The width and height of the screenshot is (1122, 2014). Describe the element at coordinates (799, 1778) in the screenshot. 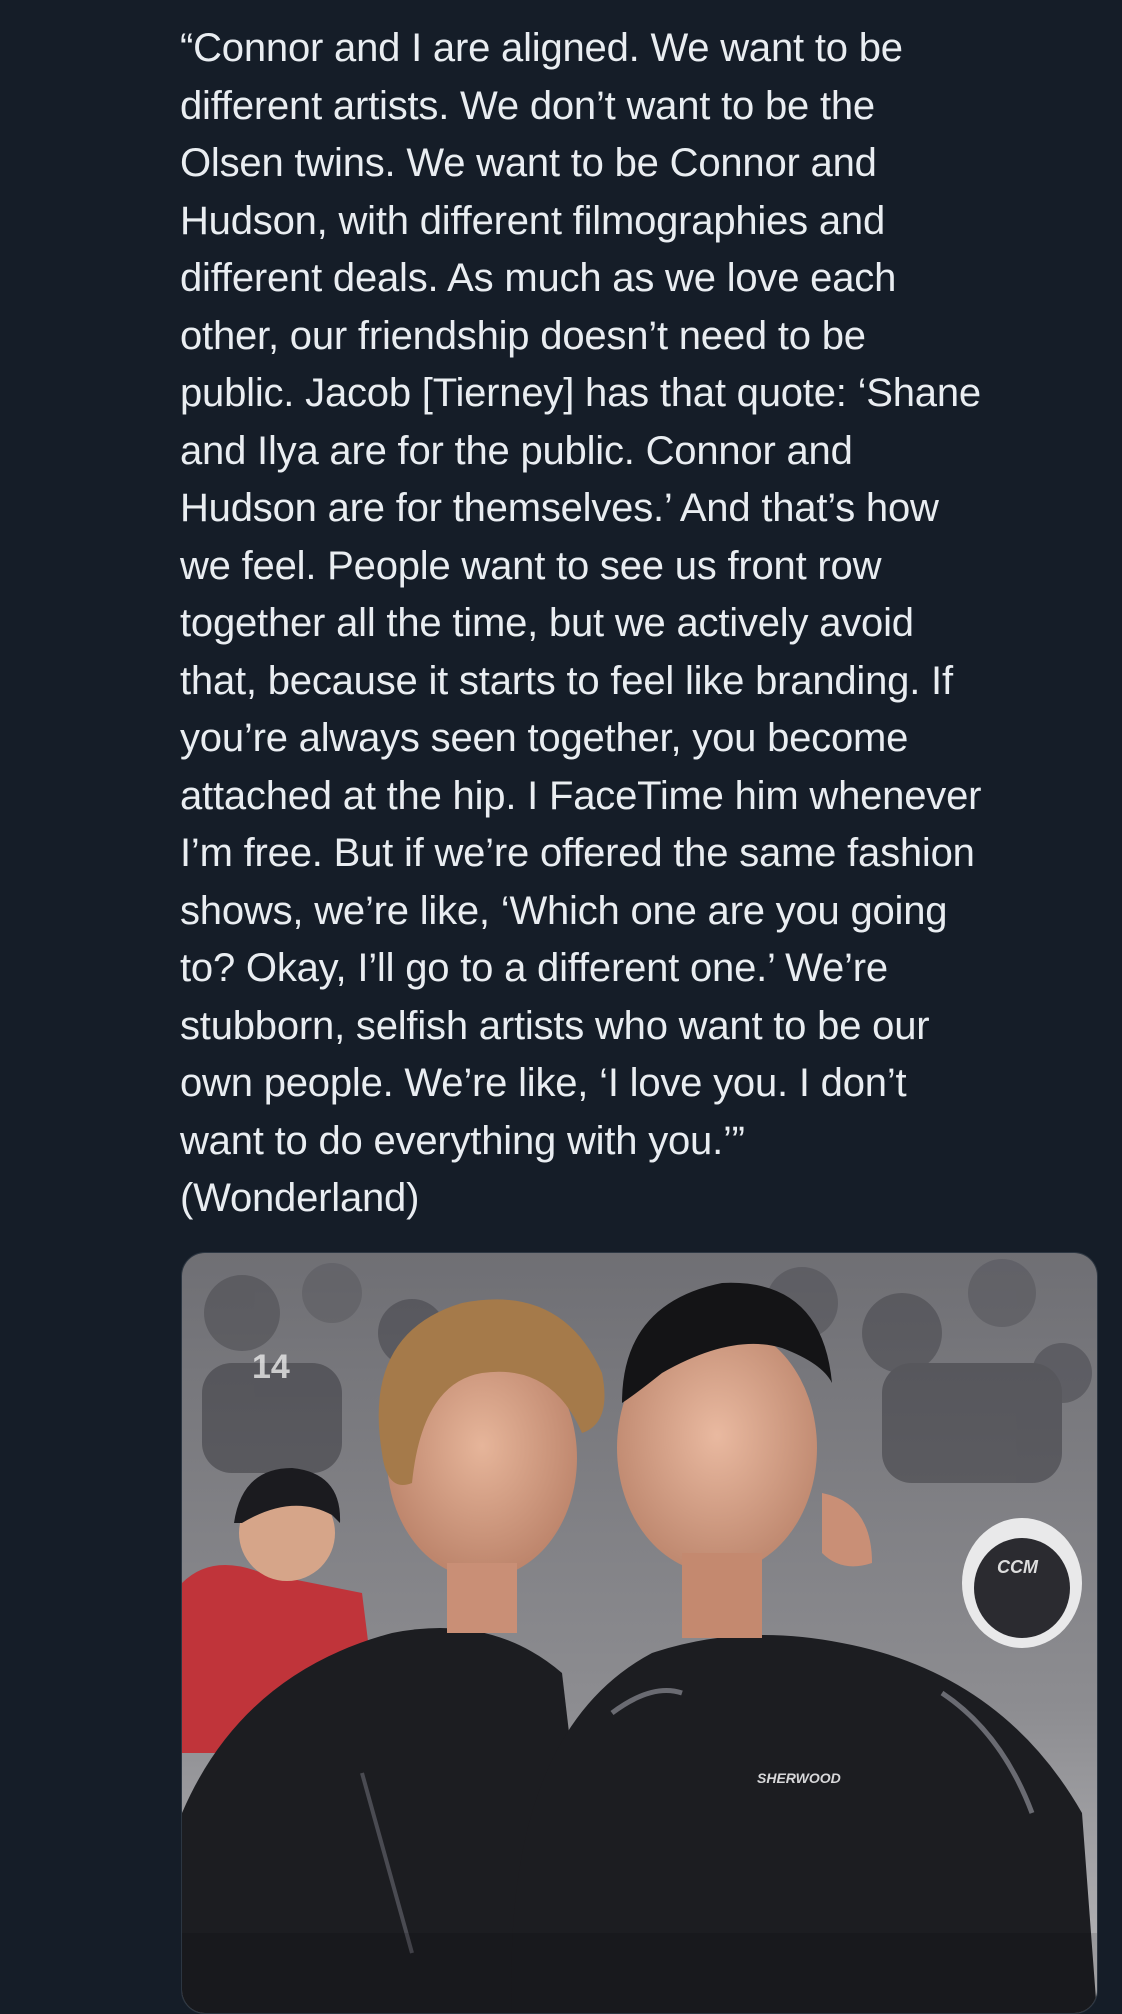

I see `shirt-logo: SHERWOOD` at that location.